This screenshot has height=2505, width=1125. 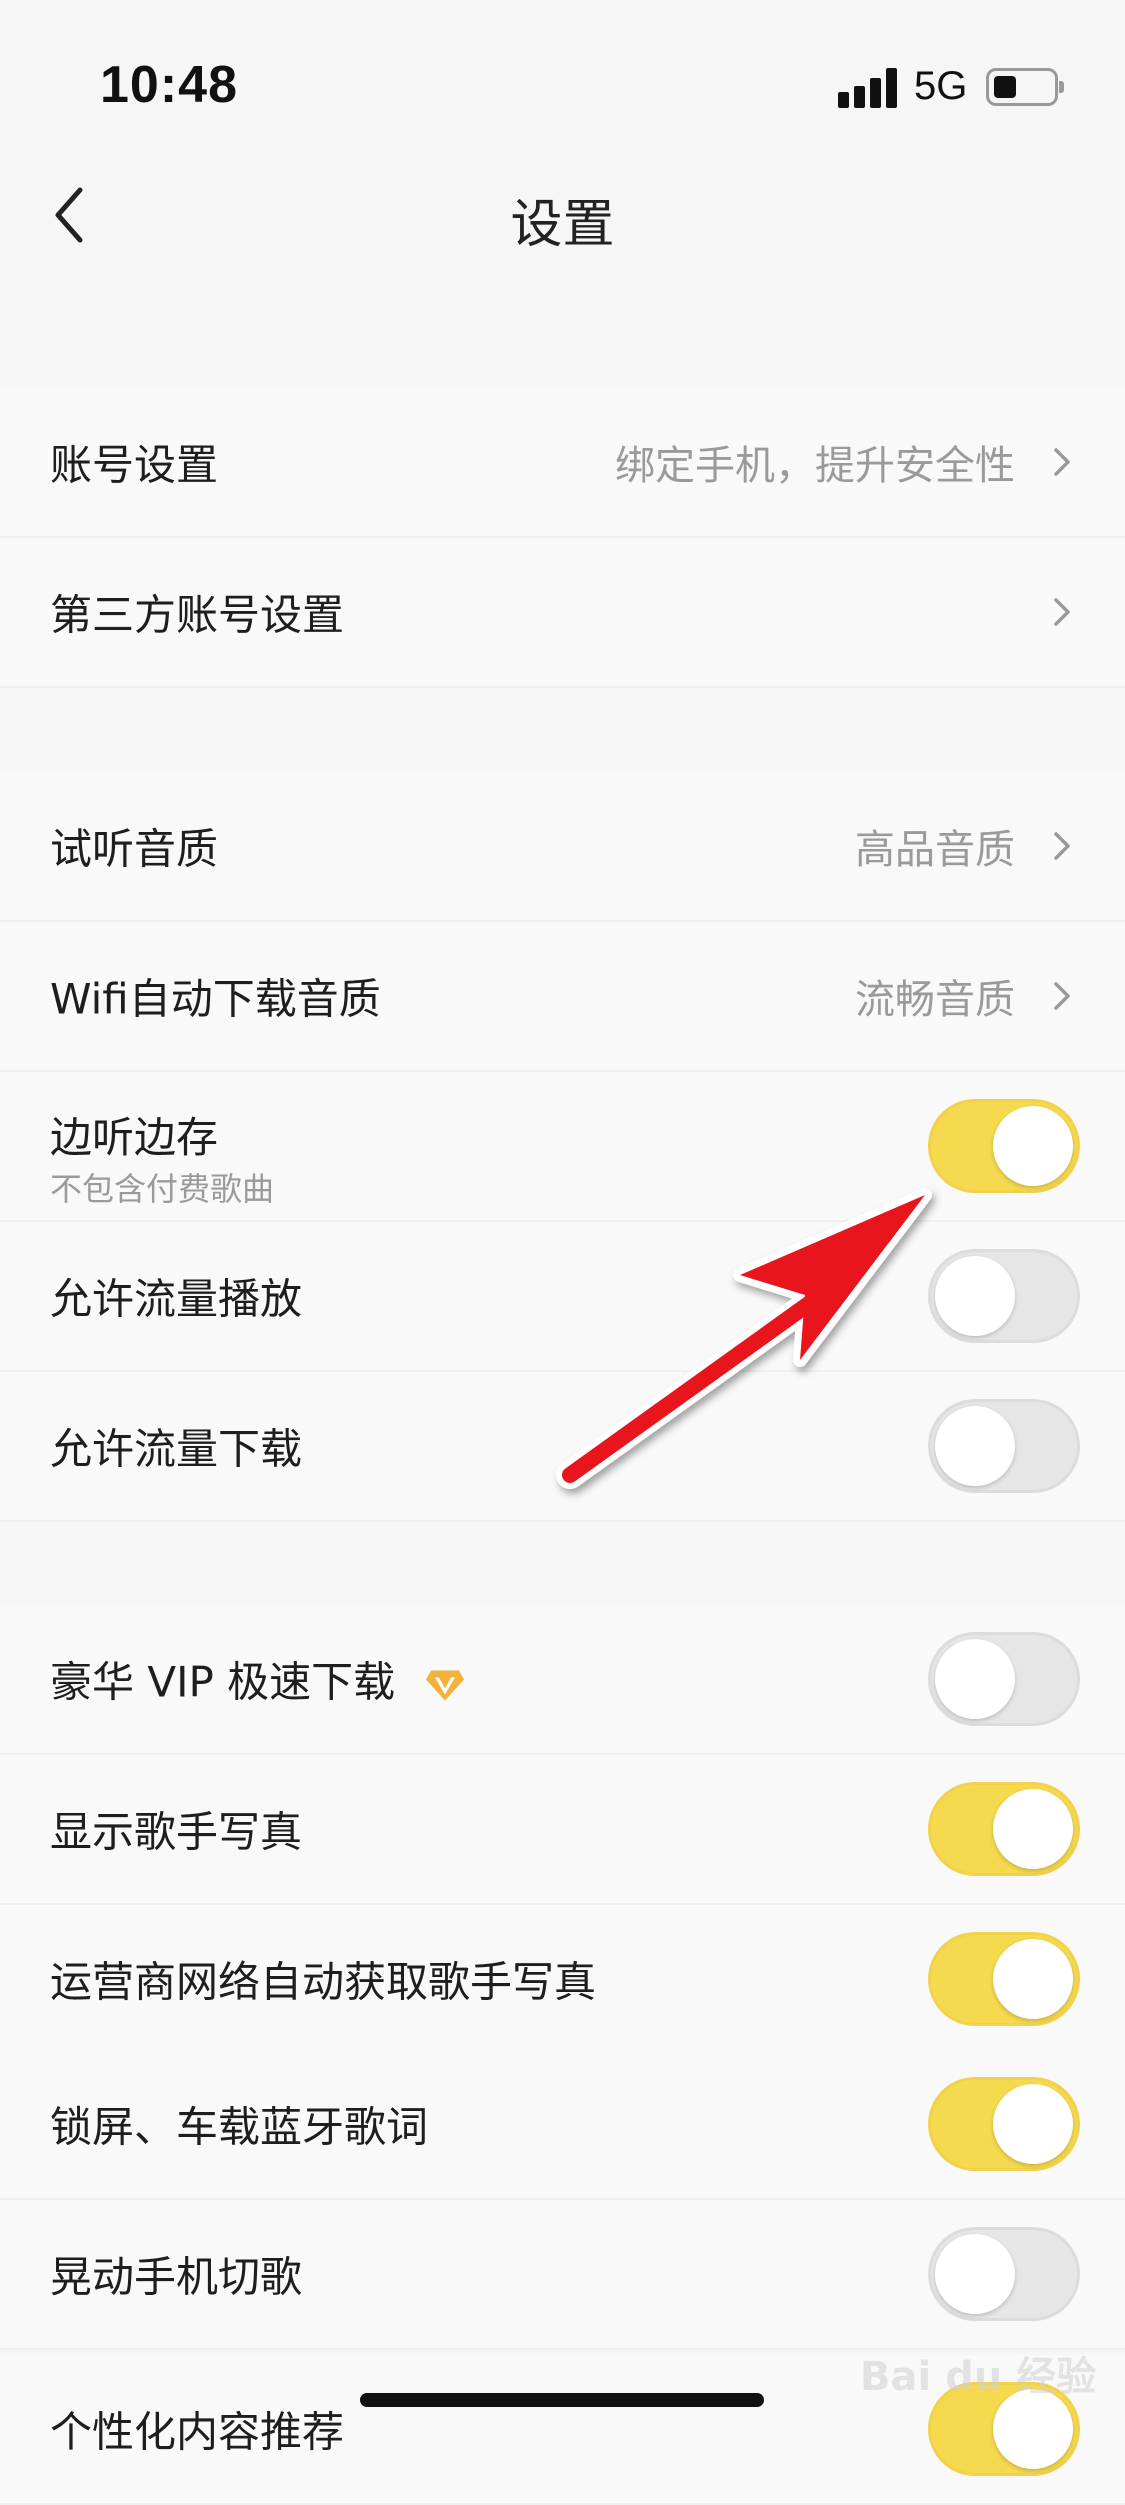 What do you see at coordinates (215, 999) in the screenshot?
I see `row-label: Wifi自动下载音质` at bounding box center [215, 999].